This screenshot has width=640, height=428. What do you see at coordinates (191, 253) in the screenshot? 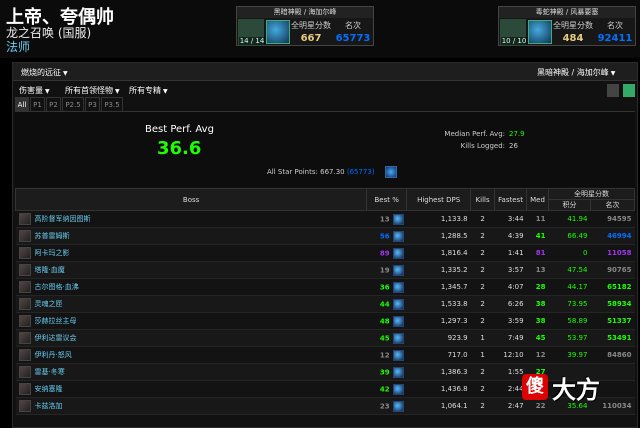
I see `boss-cell: 阿卡玛之影` at bounding box center [191, 253].